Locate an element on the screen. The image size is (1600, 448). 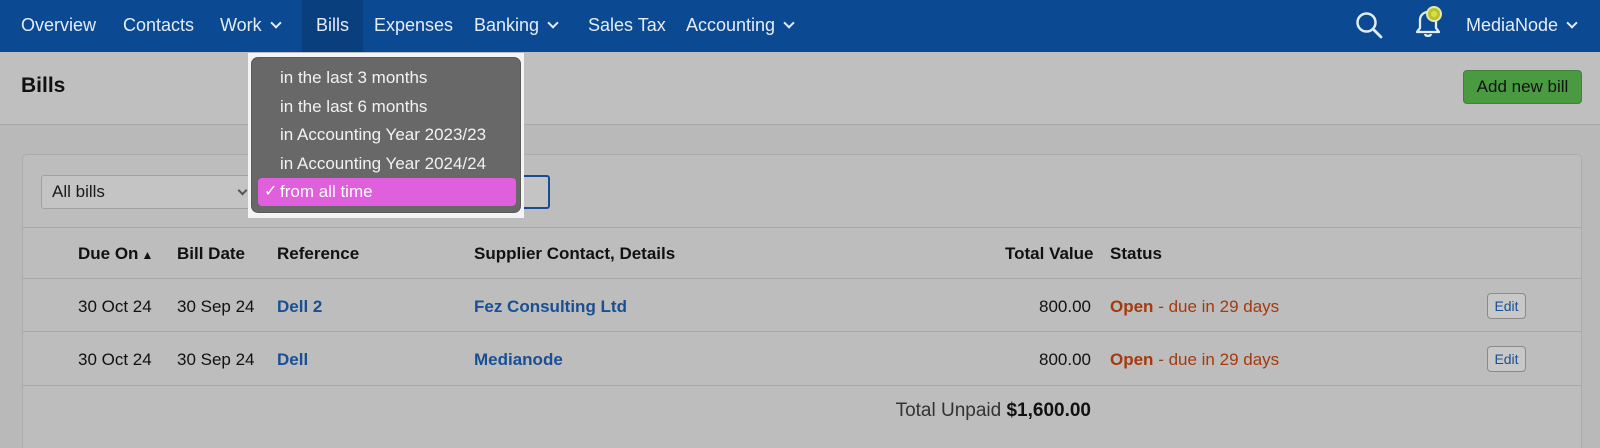
bell-icon is located at coordinates (1428, 22).